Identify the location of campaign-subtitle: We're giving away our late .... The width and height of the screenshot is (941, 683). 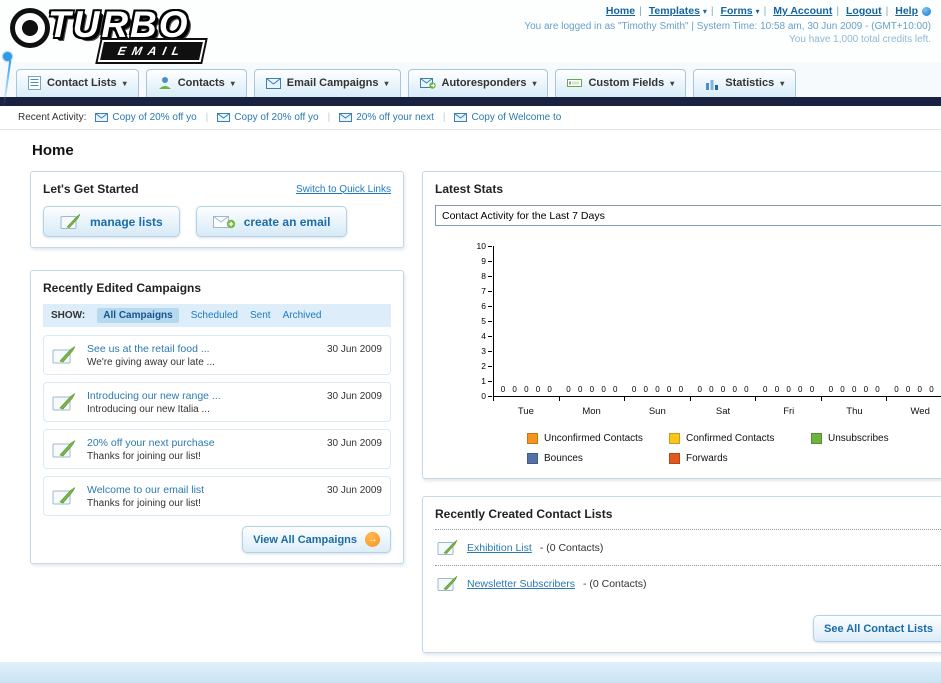
(151, 362).